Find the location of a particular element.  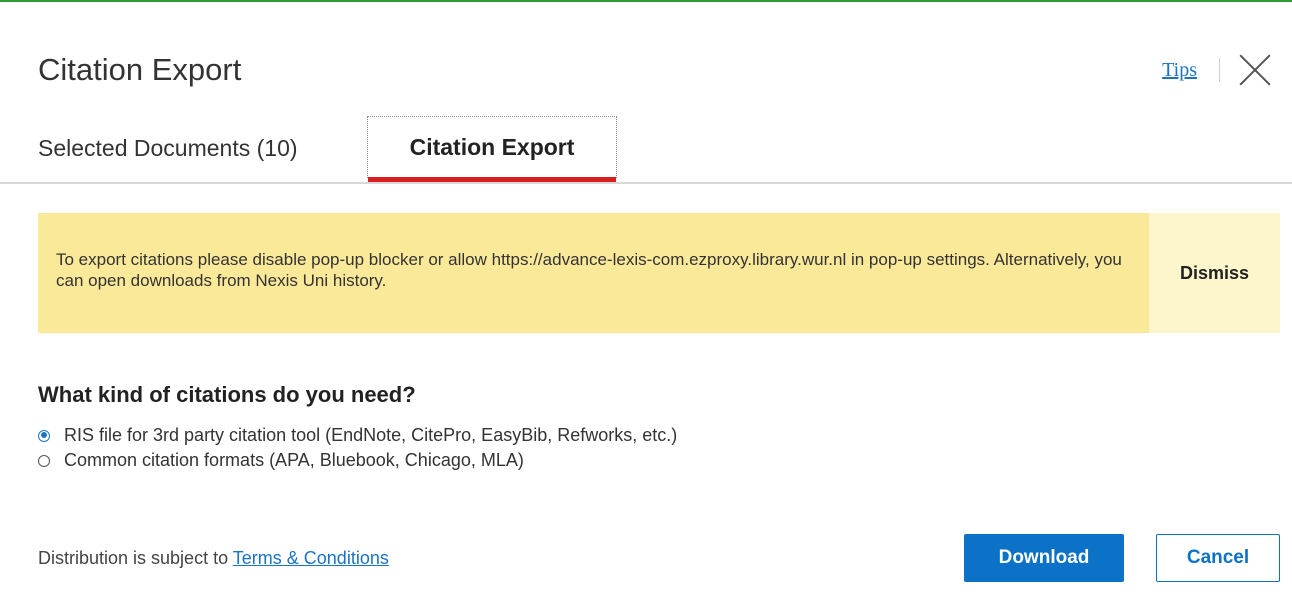

tab-selected-documents: Selected Documents (10) is located at coordinates (188, 148).